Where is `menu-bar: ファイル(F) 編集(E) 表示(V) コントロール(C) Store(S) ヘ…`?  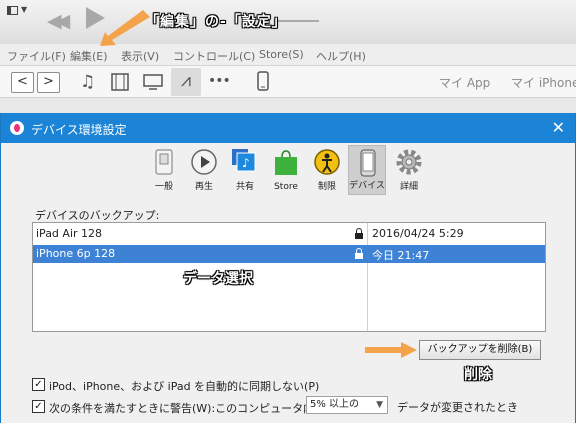 menu-bar: ファイル(F) 編集(E) 表示(V) コントロール(C) Store(S) ヘ… is located at coordinates (288, 55).